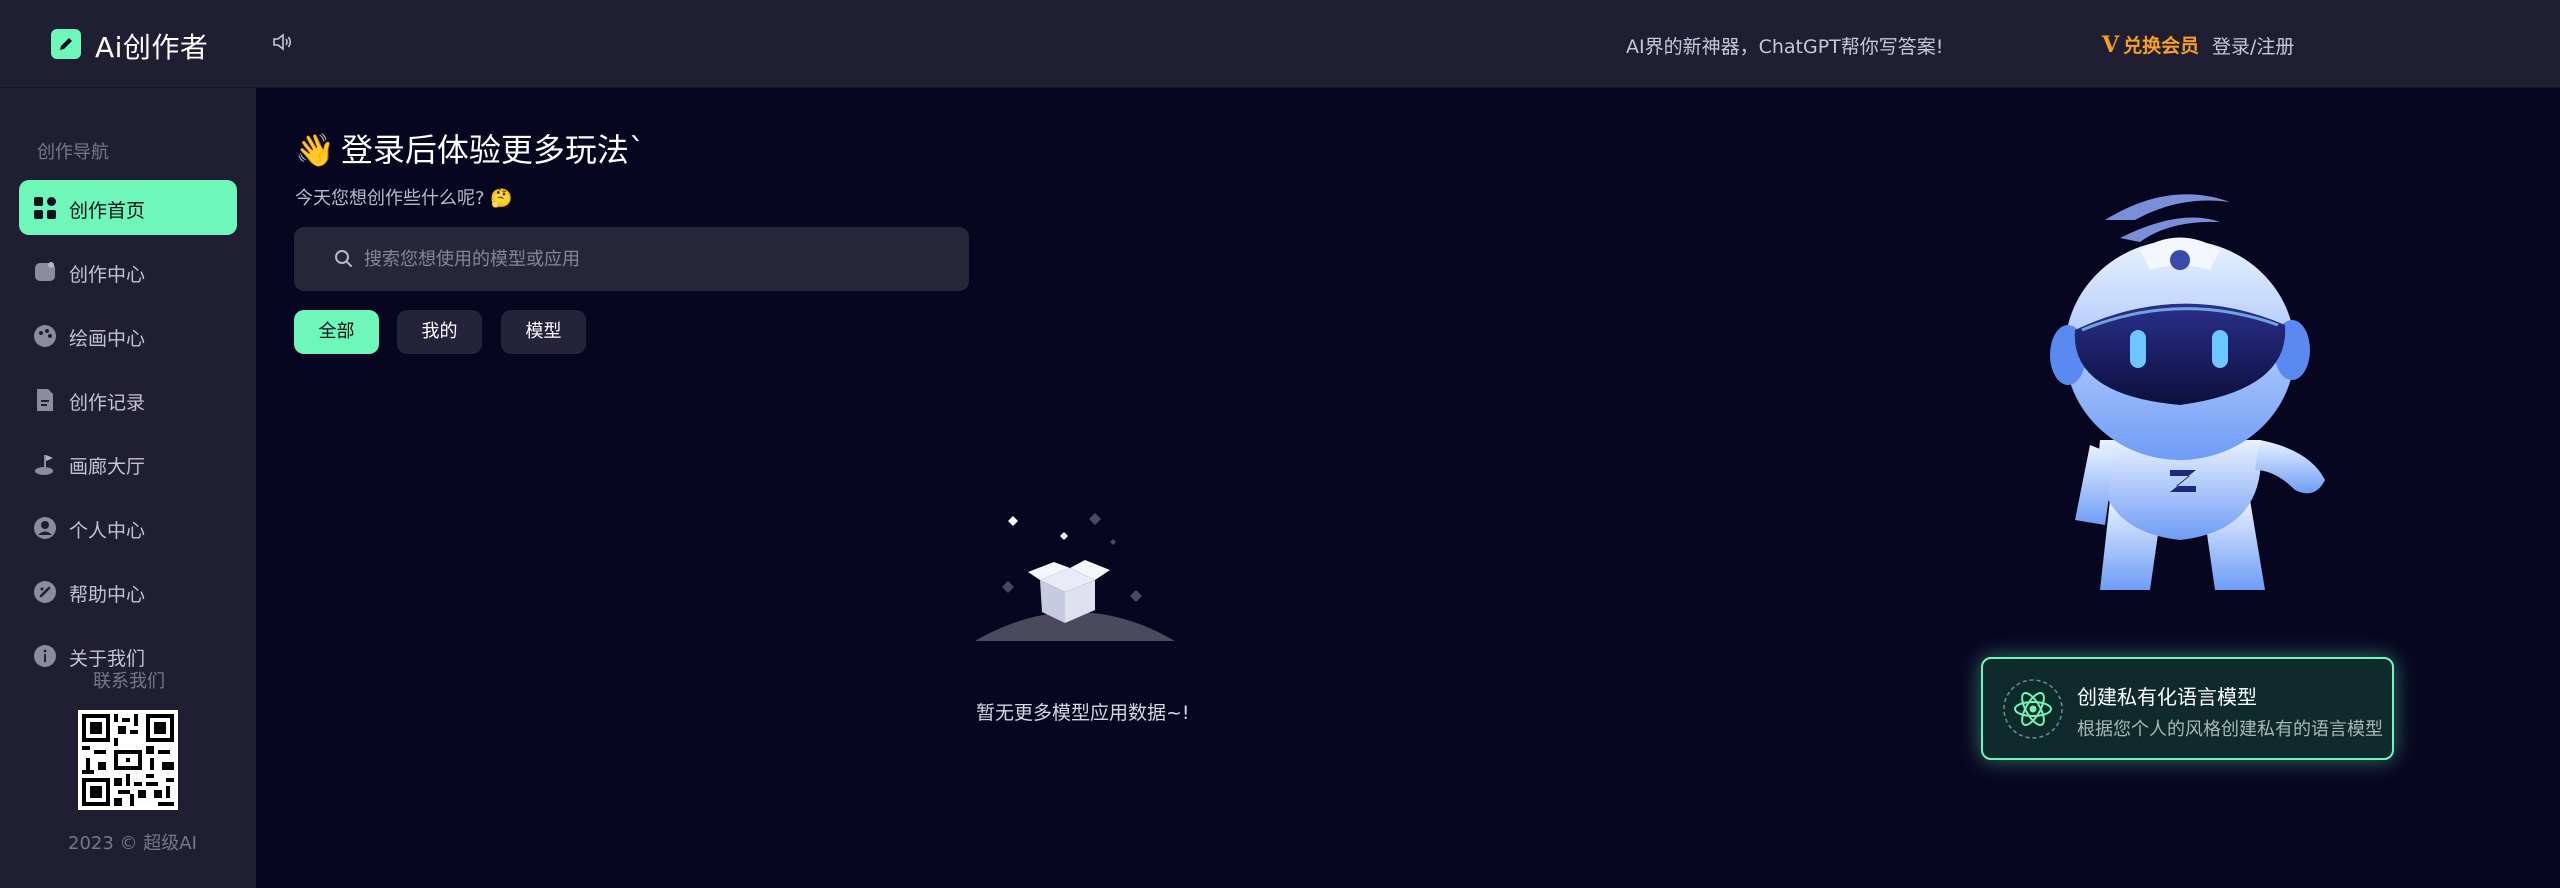 The image size is (2560, 888). What do you see at coordinates (107, 595) in the screenshot?
I see `sidebar-item-label: 帮助中心` at bounding box center [107, 595].